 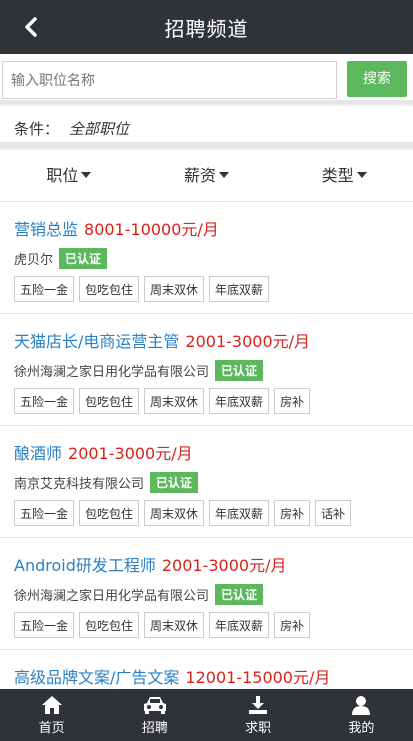 What do you see at coordinates (337, 175) in the screenshot?
I see `filter-label: 类型` at bounding box center [337, 175].